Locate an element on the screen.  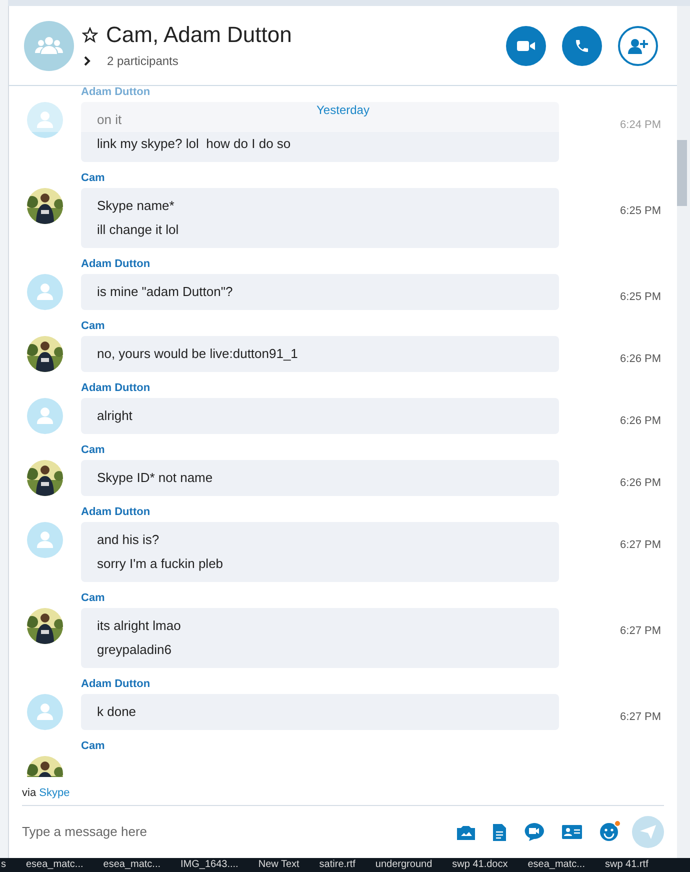
add-people-button is located at coordinates (638, 46).